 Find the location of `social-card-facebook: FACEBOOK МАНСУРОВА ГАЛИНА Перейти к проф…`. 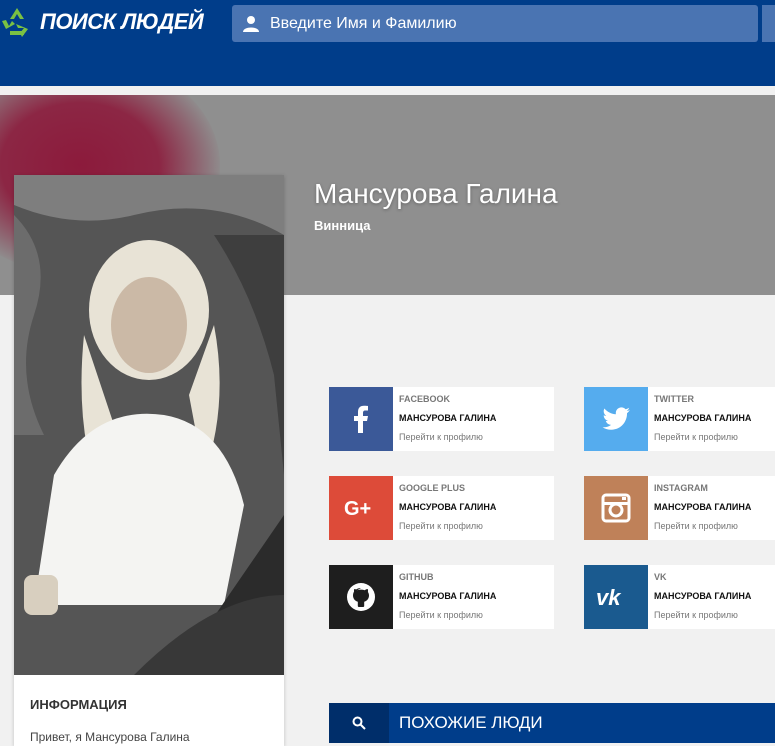

social-card-facebook: FACEBOOK МАНСУРОВА ГАЛИНА Перейти к проф… is located at coordinates (441, 419).